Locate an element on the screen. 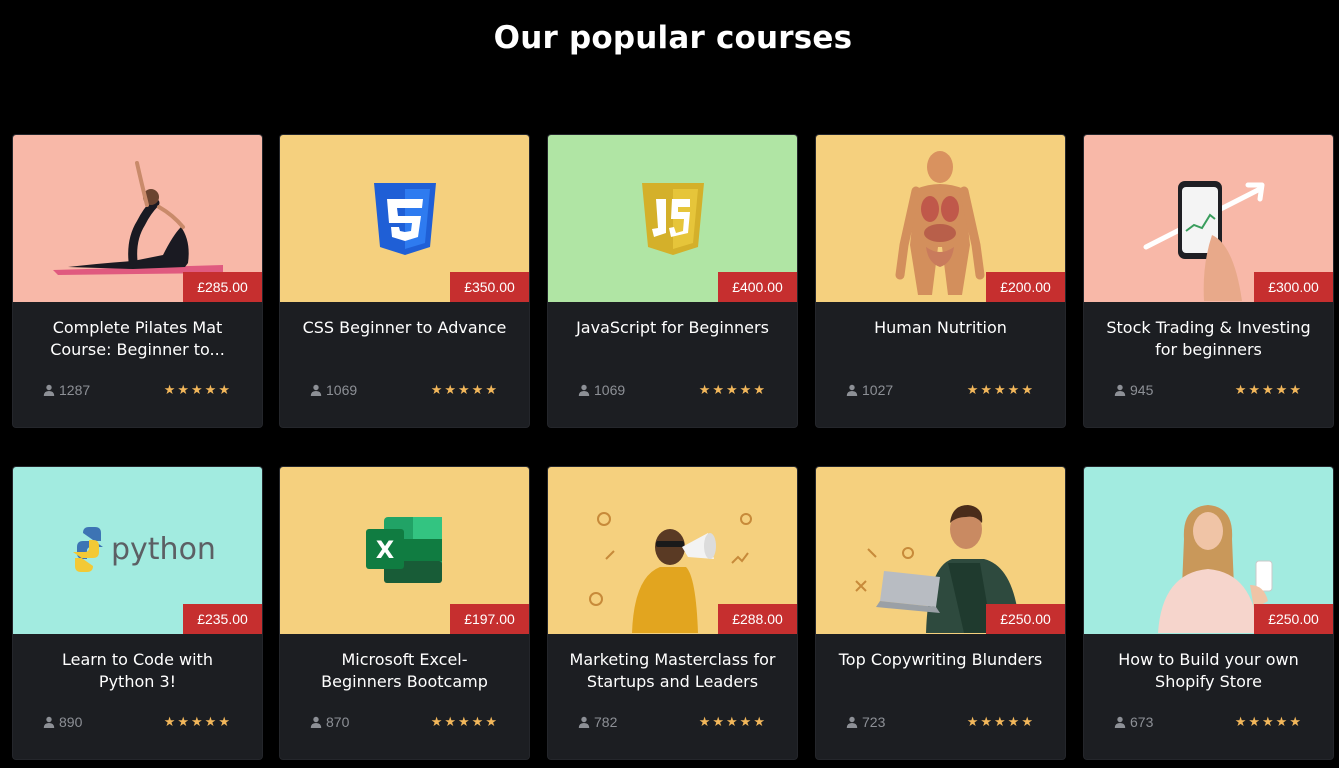  page-title: Our popular courses is located at coordinates (673, 38).